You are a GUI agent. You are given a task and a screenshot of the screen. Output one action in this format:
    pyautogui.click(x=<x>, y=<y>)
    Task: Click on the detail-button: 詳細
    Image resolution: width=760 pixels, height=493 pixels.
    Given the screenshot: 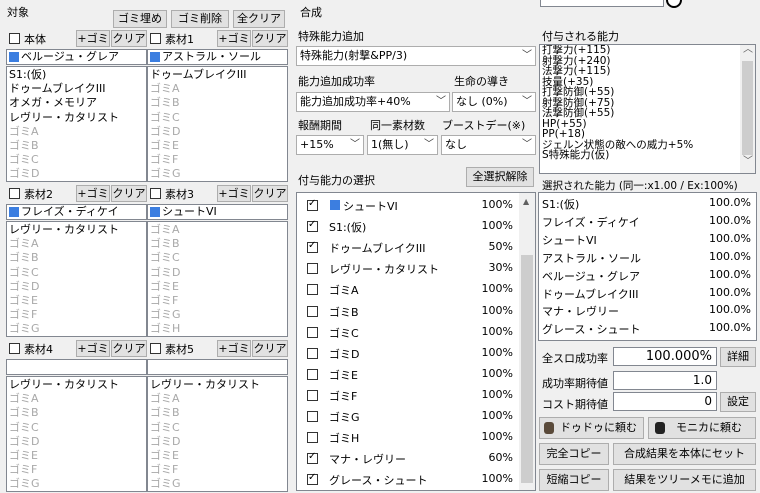 What is the action you would take?
    pyautogui.click(x=738, y=357)
    